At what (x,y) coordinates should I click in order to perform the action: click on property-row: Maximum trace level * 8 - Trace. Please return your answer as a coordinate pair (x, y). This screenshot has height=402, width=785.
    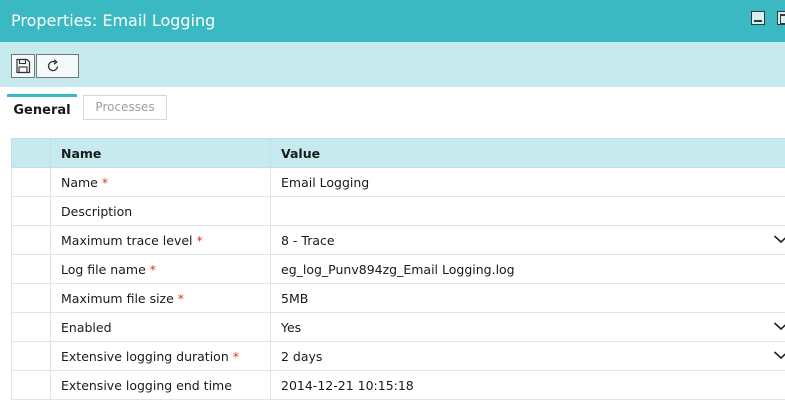
    Looking at the image, I should click on (398, 240).